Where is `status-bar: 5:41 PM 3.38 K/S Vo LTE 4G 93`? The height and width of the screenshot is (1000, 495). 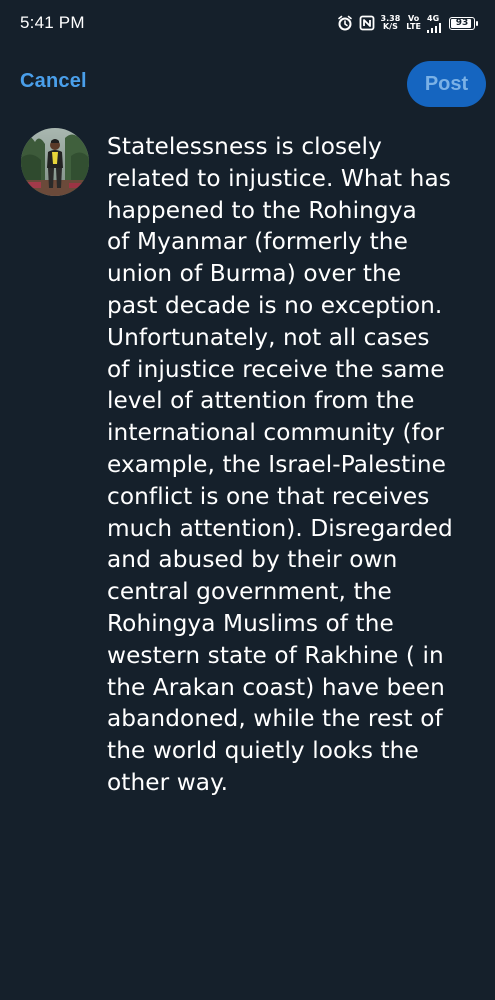
status-bar: 5:41 PM 3.38 K/S Vo LTE 4G 93 is located at coordinates (247, 23).